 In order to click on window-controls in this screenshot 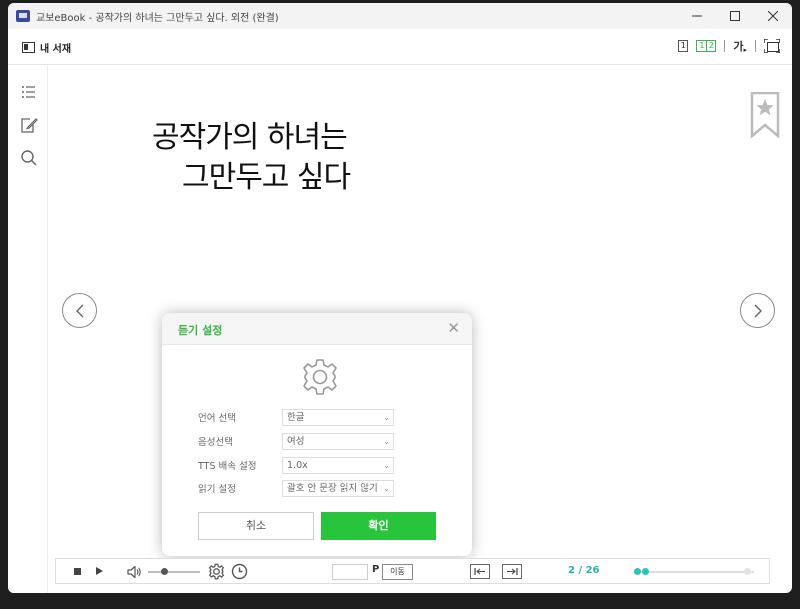, I will do `click(735, 16)`.